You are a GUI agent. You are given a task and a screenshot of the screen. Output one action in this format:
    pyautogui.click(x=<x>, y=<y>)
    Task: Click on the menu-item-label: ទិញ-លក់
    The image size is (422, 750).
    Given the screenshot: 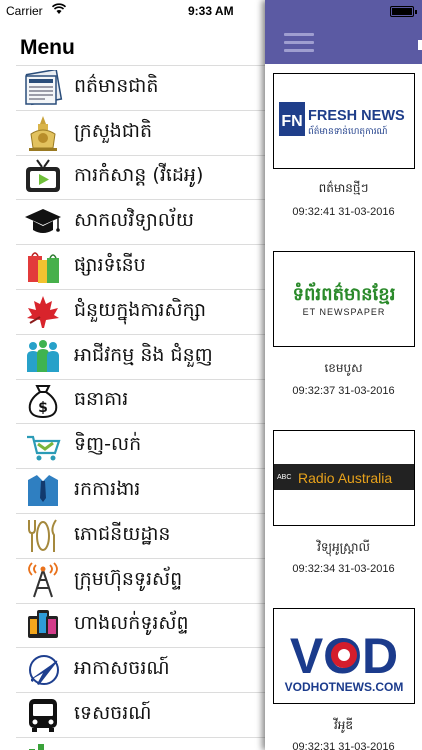 What is the action you would take?
    pyautogui.click(x=108, y=444)
    